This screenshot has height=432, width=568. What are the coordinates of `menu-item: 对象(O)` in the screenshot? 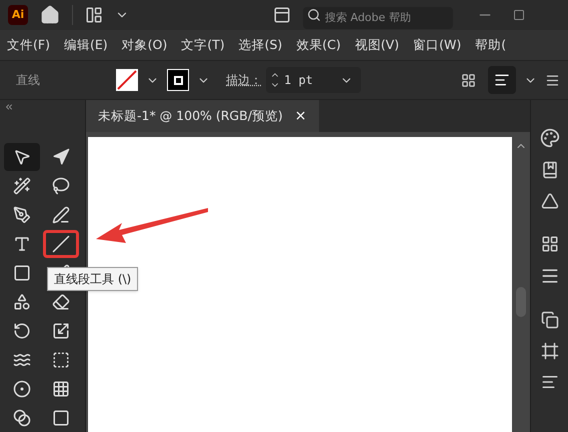 It's located at (145, 45).